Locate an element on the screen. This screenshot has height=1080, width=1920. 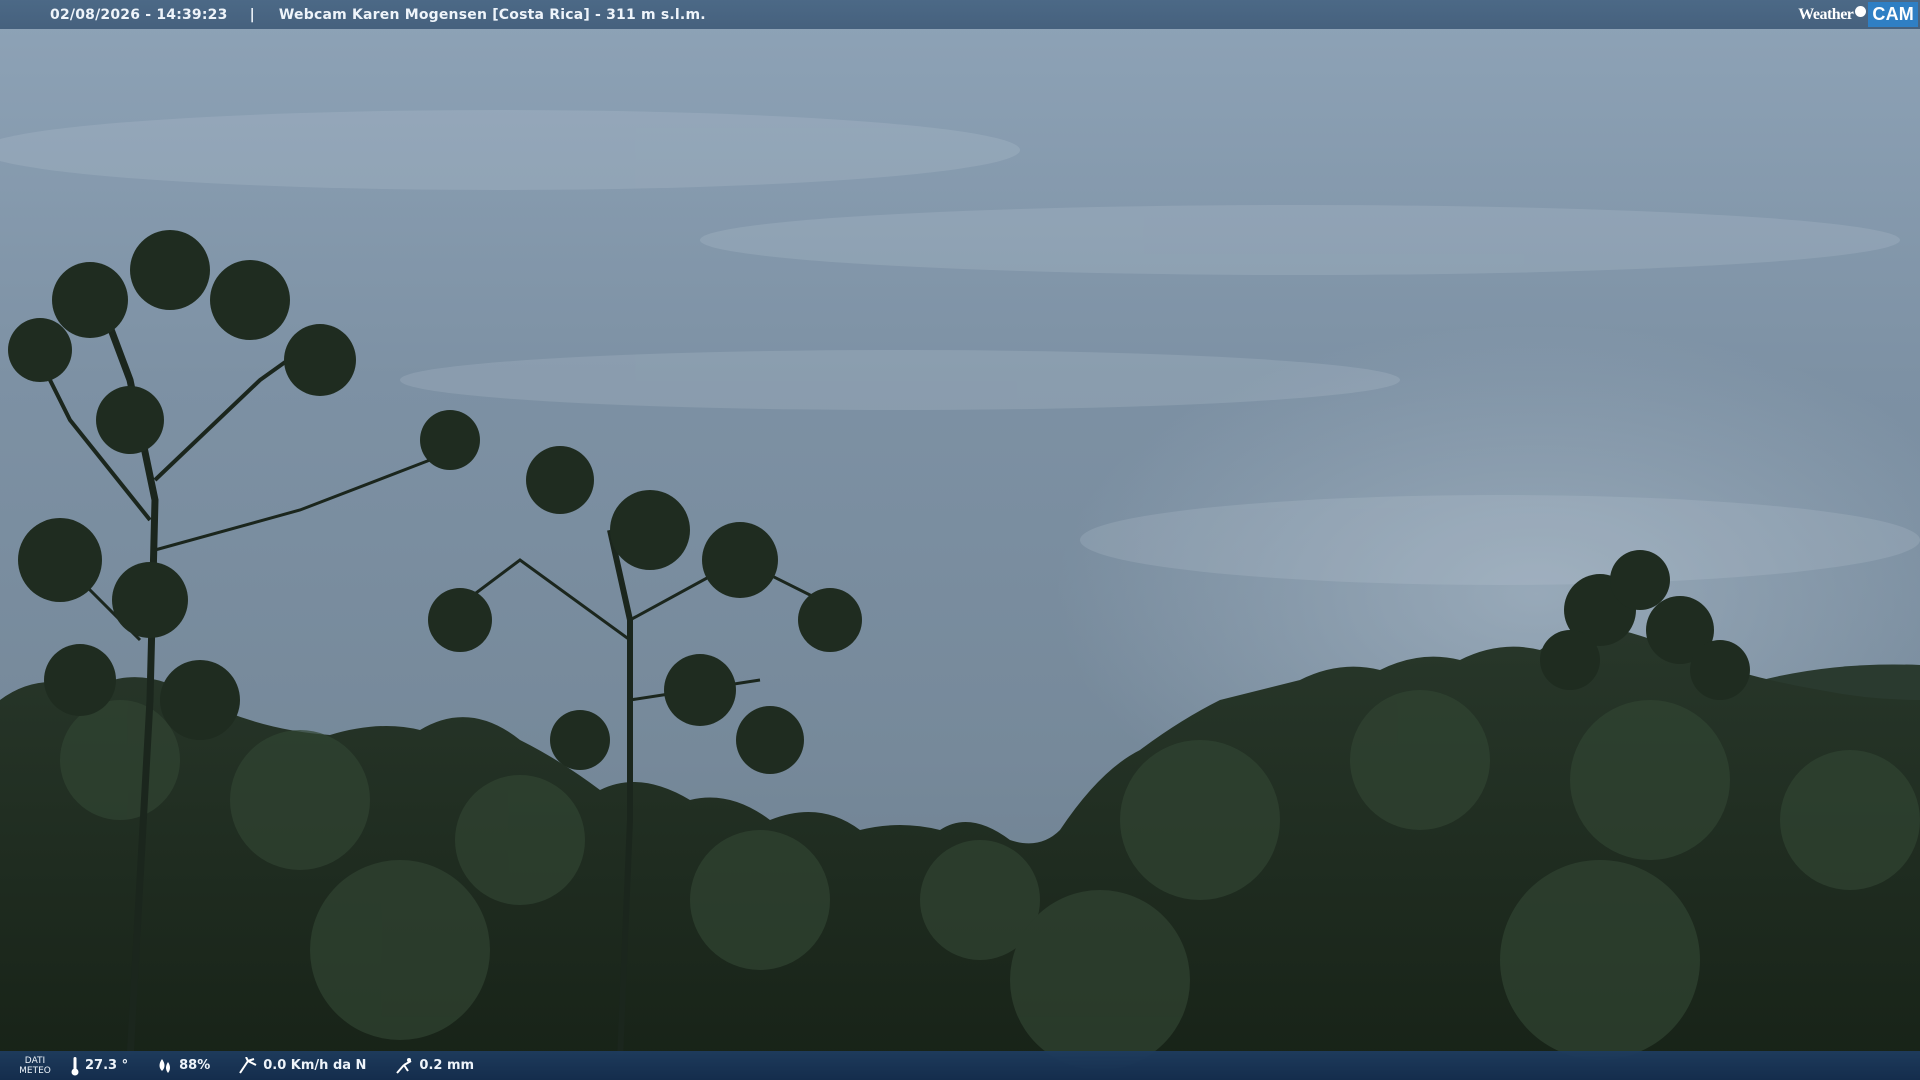
temperature-value: 27.3 ° is located at coordinates (107, 1065).